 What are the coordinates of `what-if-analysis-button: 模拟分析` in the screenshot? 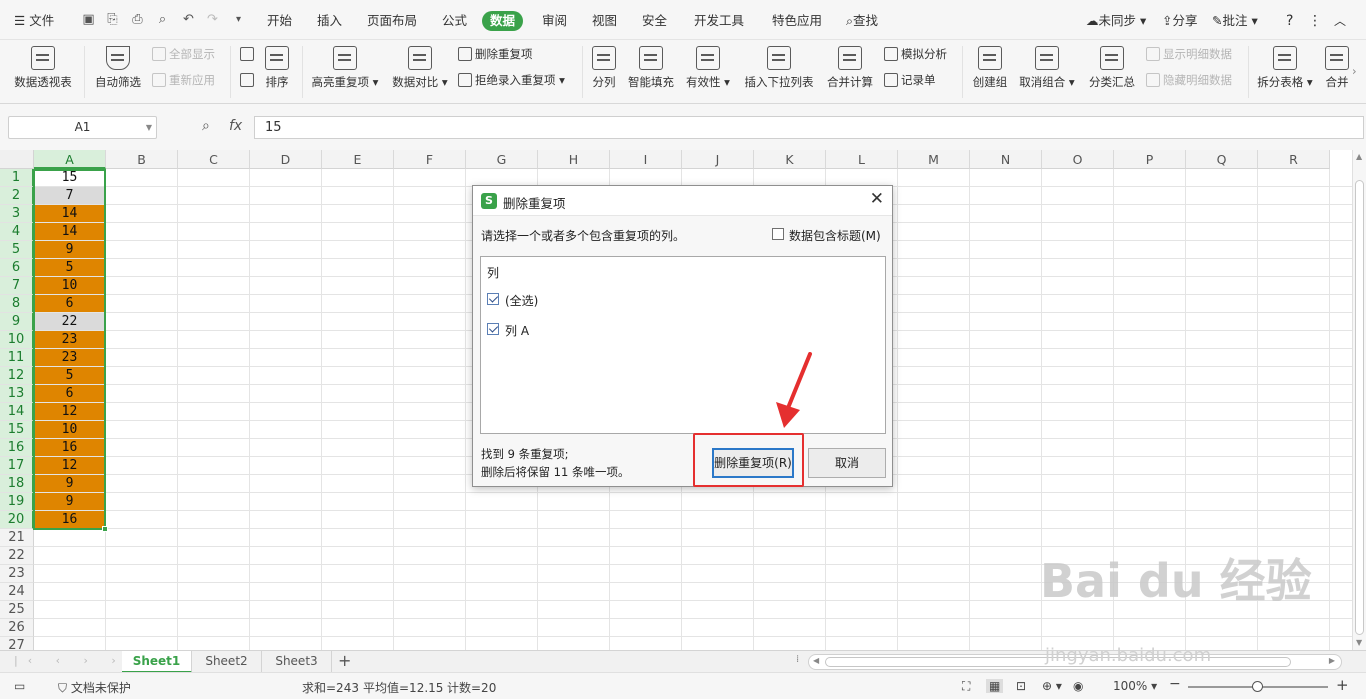 It's located at (915, 54).